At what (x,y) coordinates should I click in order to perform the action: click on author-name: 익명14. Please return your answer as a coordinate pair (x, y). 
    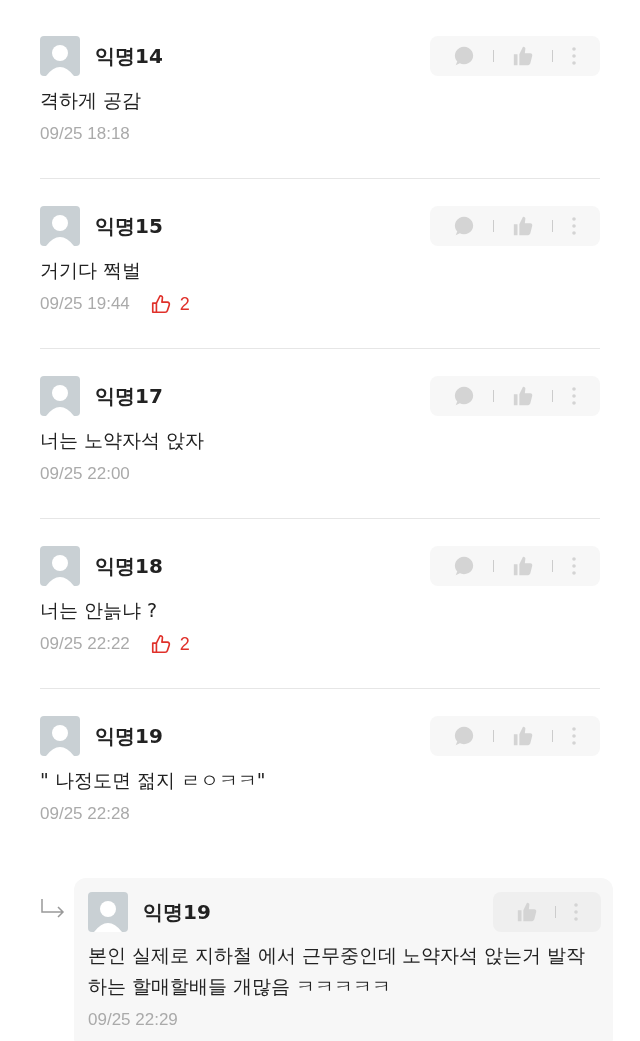
    Looking at the image, I should click on (129, 56).